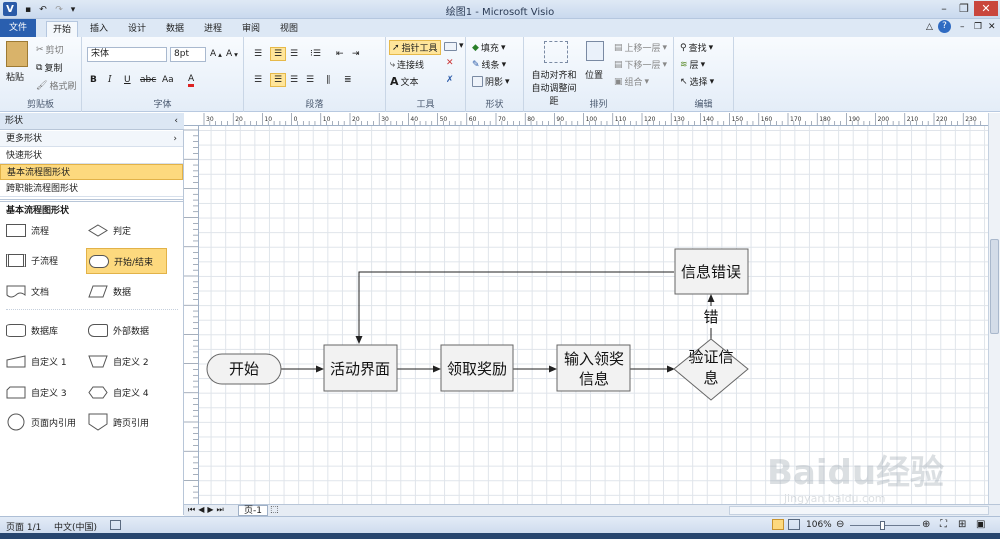 The height and width of the screenshot is (539, 1000). I want to click on position-button: 位置, so click(594, 74).